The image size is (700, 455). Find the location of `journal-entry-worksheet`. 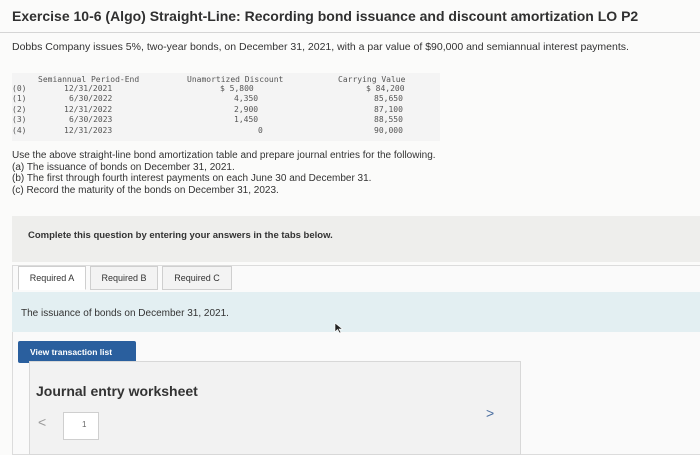

journal-entry-worksheet is located at coordinates (275, 408).